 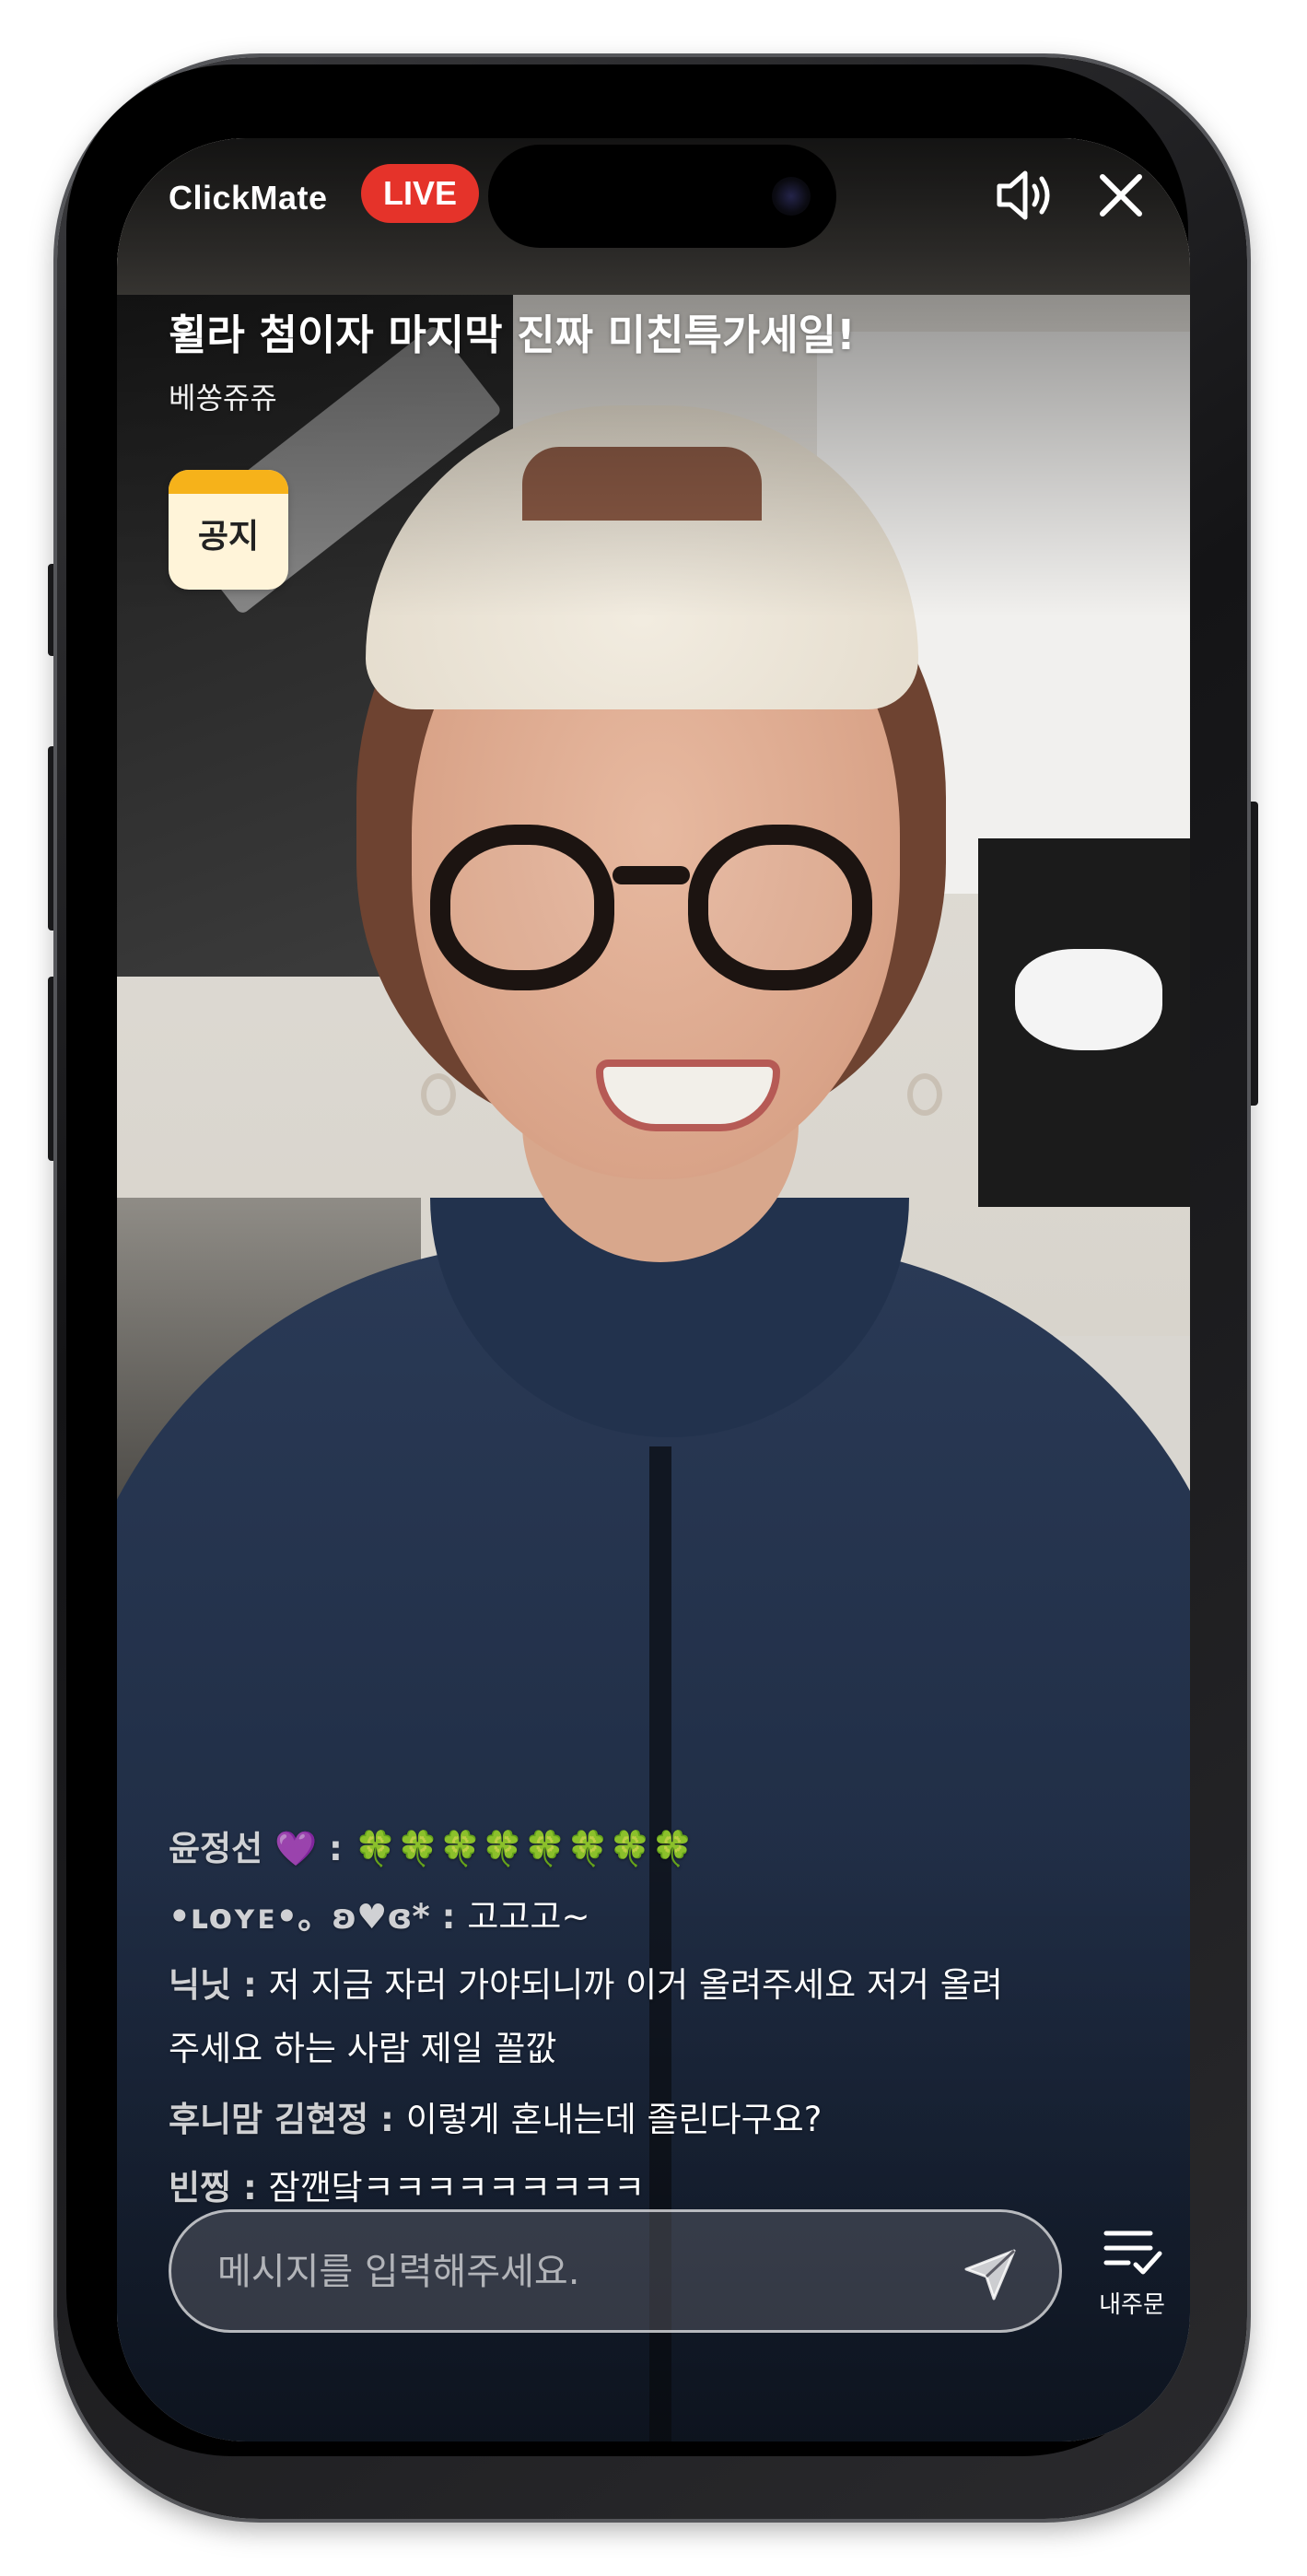 I want to click on chat-username: 닉닛, so click(x=201, y=1985).